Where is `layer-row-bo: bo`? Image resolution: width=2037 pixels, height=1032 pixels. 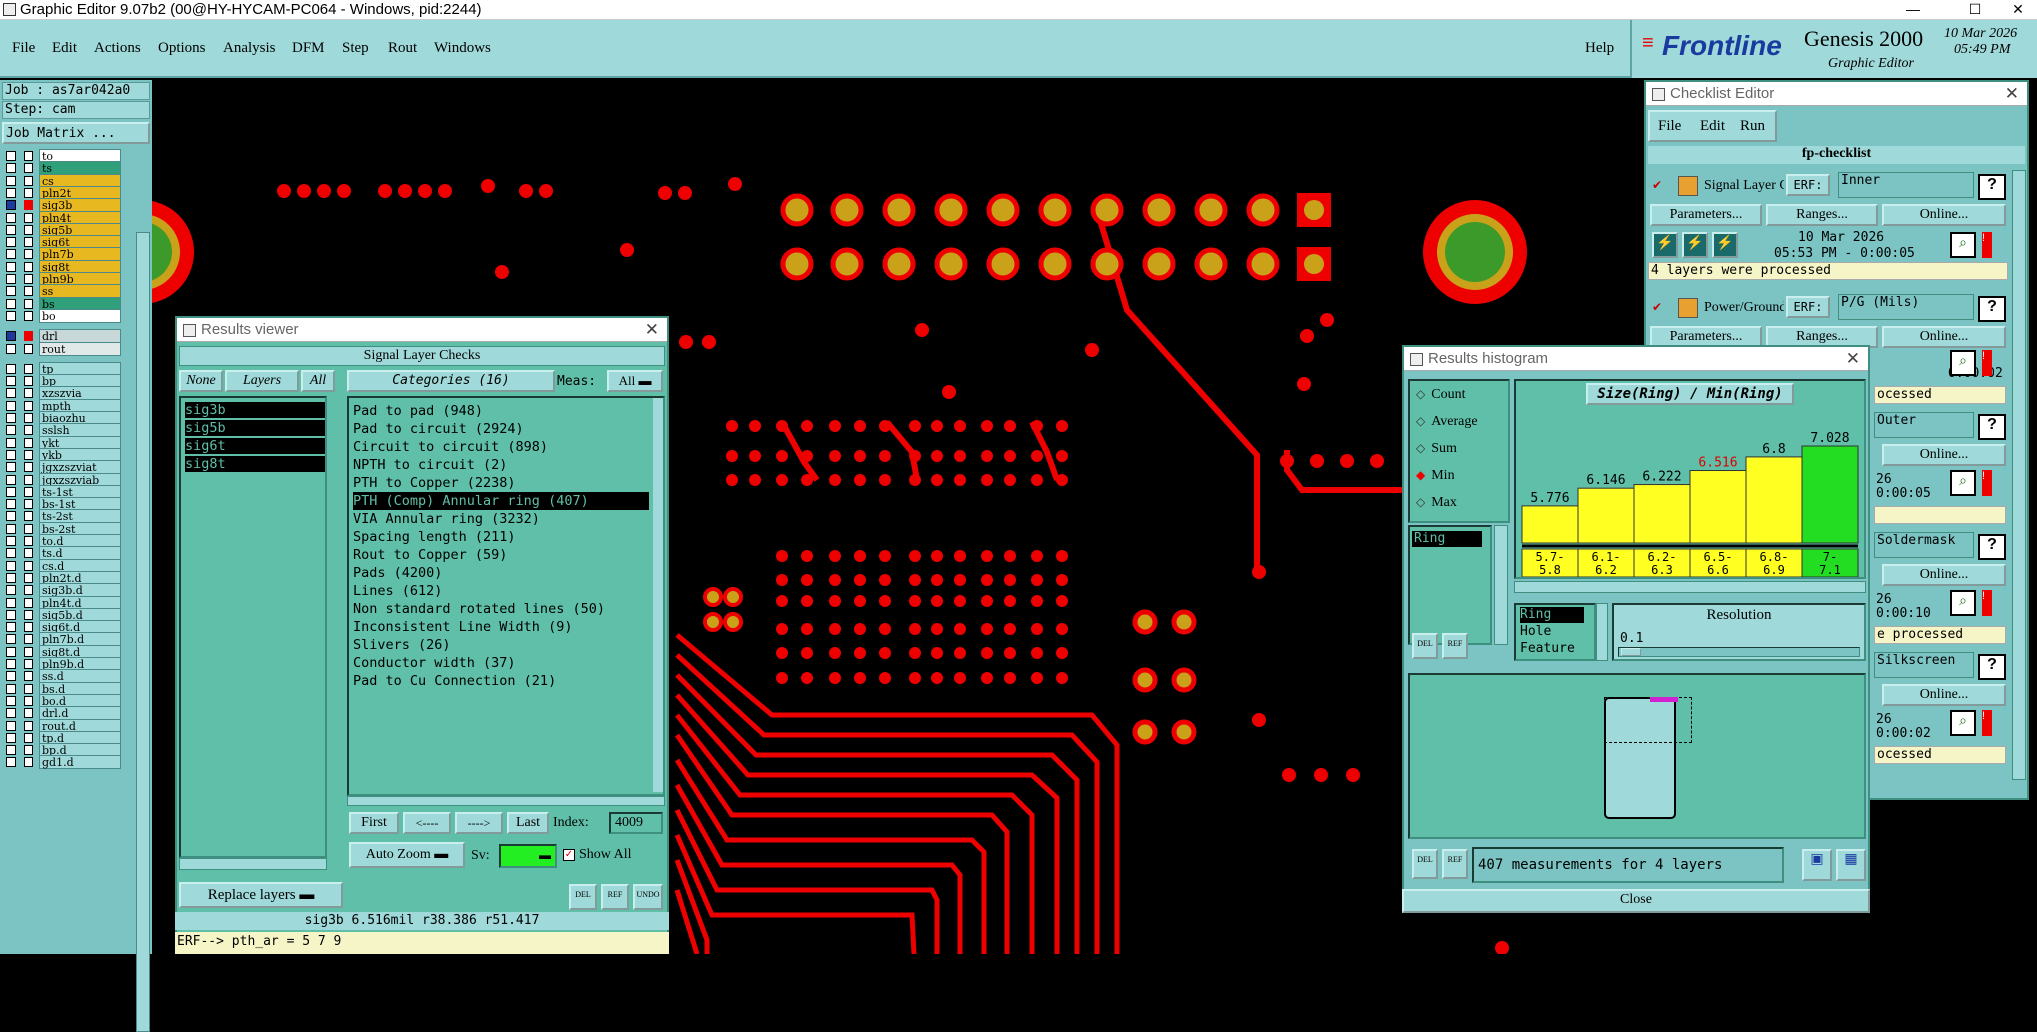 layer-row-bo: bo is located at coordinates (76, 315).